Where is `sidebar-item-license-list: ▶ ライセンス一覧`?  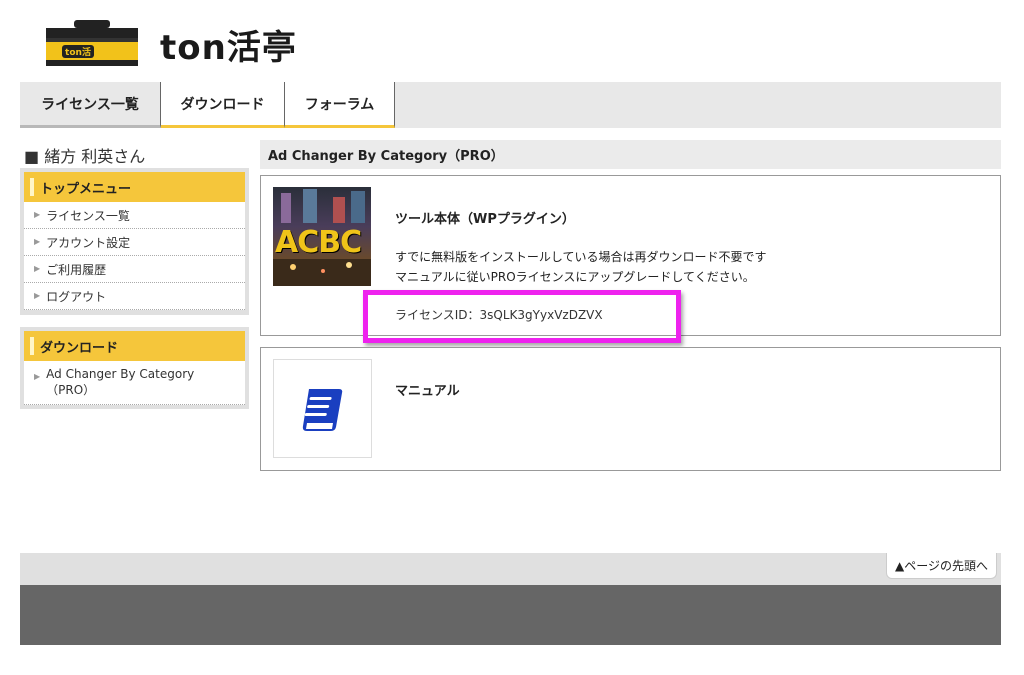
sidebar-item-license-list: ▶ ライセンス一覧 is located at coordinates (134, 215).